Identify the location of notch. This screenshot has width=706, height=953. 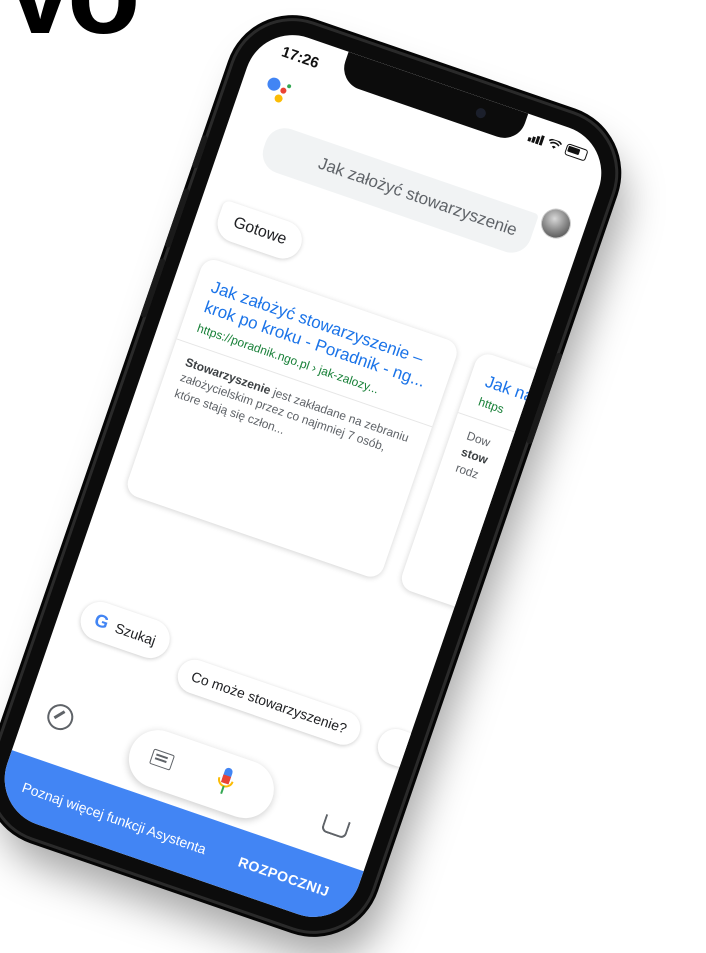
(433, 97).